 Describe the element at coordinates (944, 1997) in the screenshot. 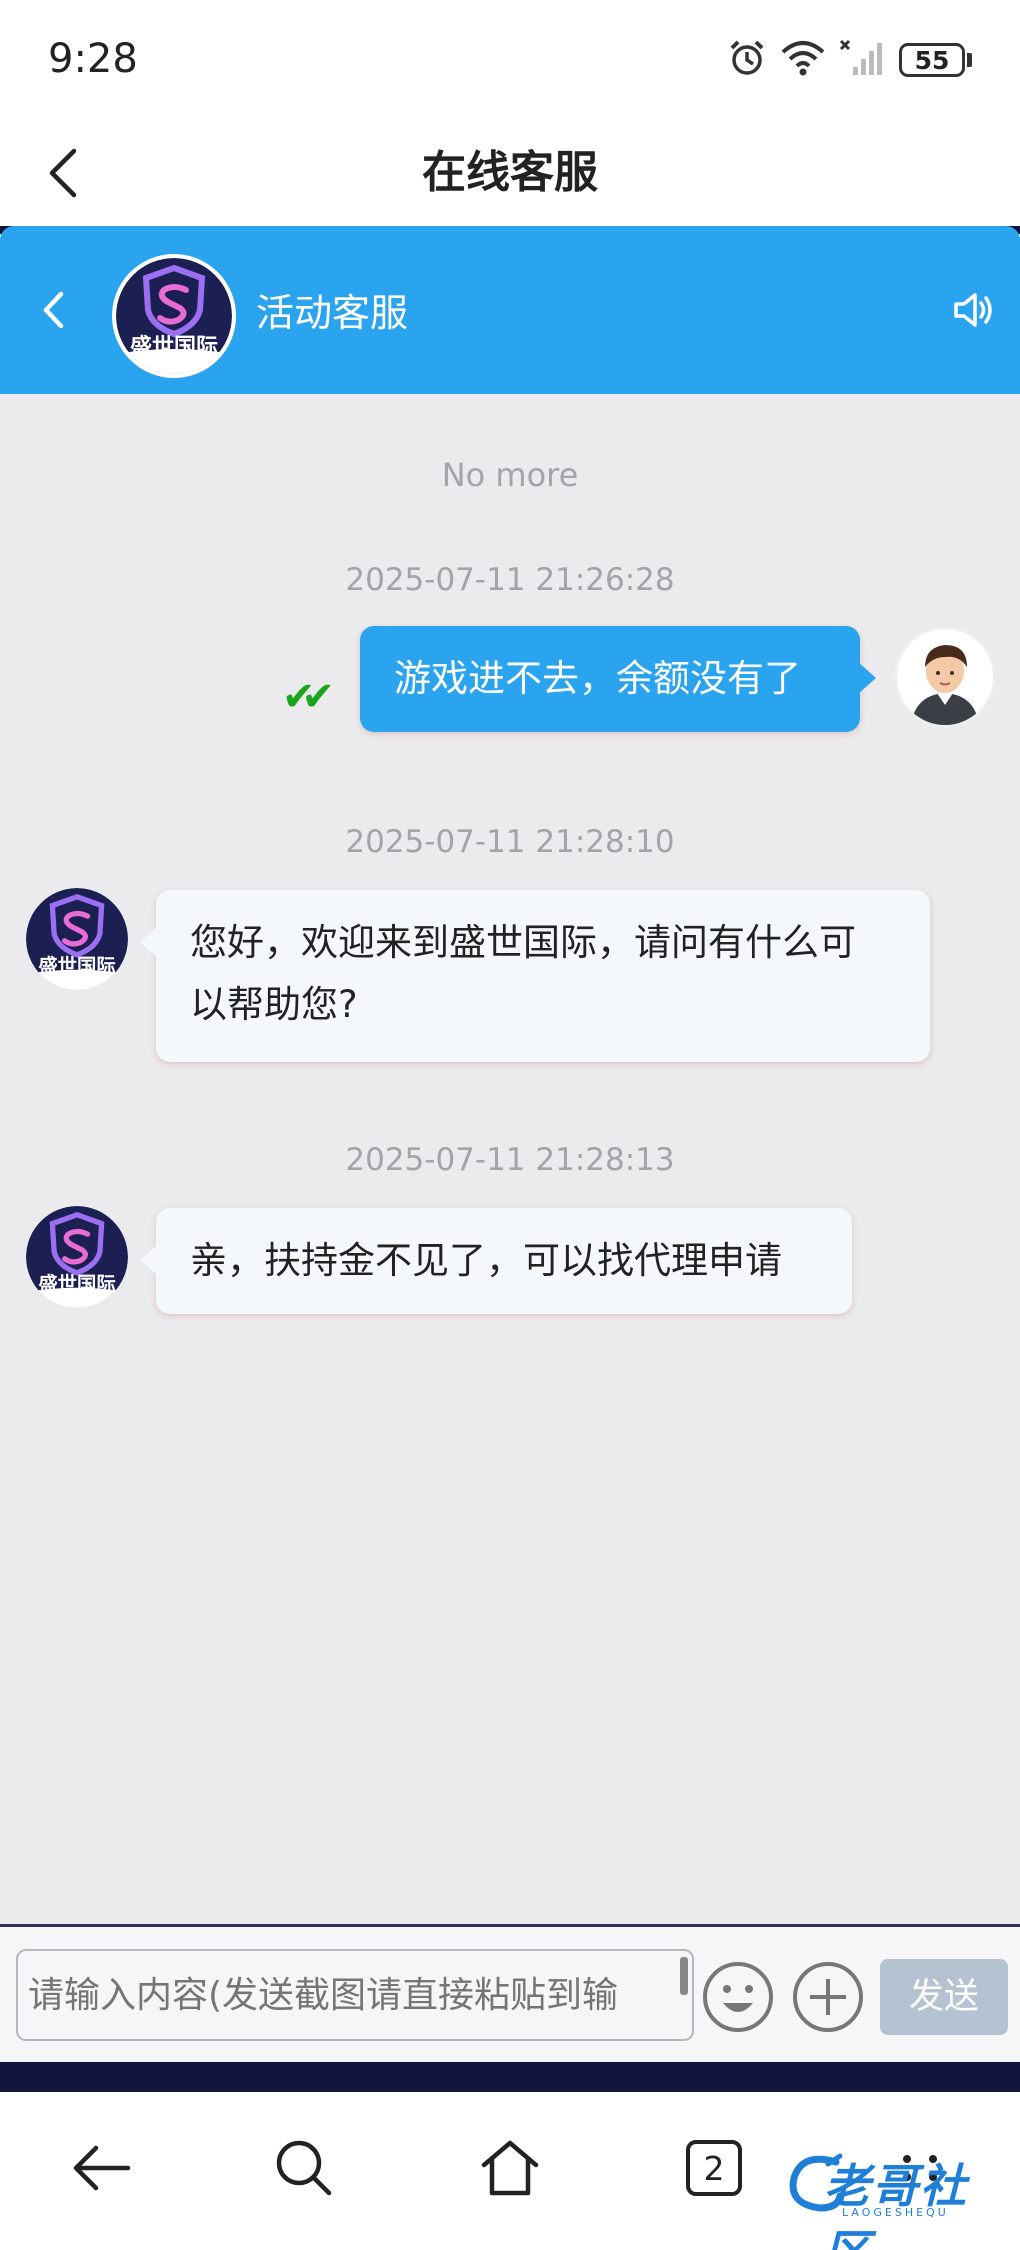

I see `send-button: 发送` at that location.